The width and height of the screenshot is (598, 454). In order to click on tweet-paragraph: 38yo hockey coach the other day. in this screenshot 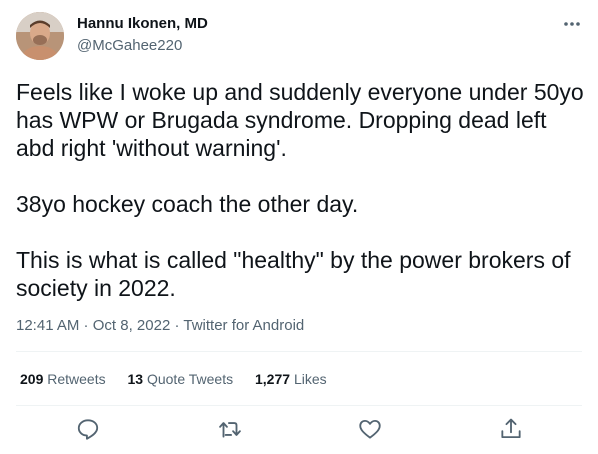, I will do `click(187, 204)`.